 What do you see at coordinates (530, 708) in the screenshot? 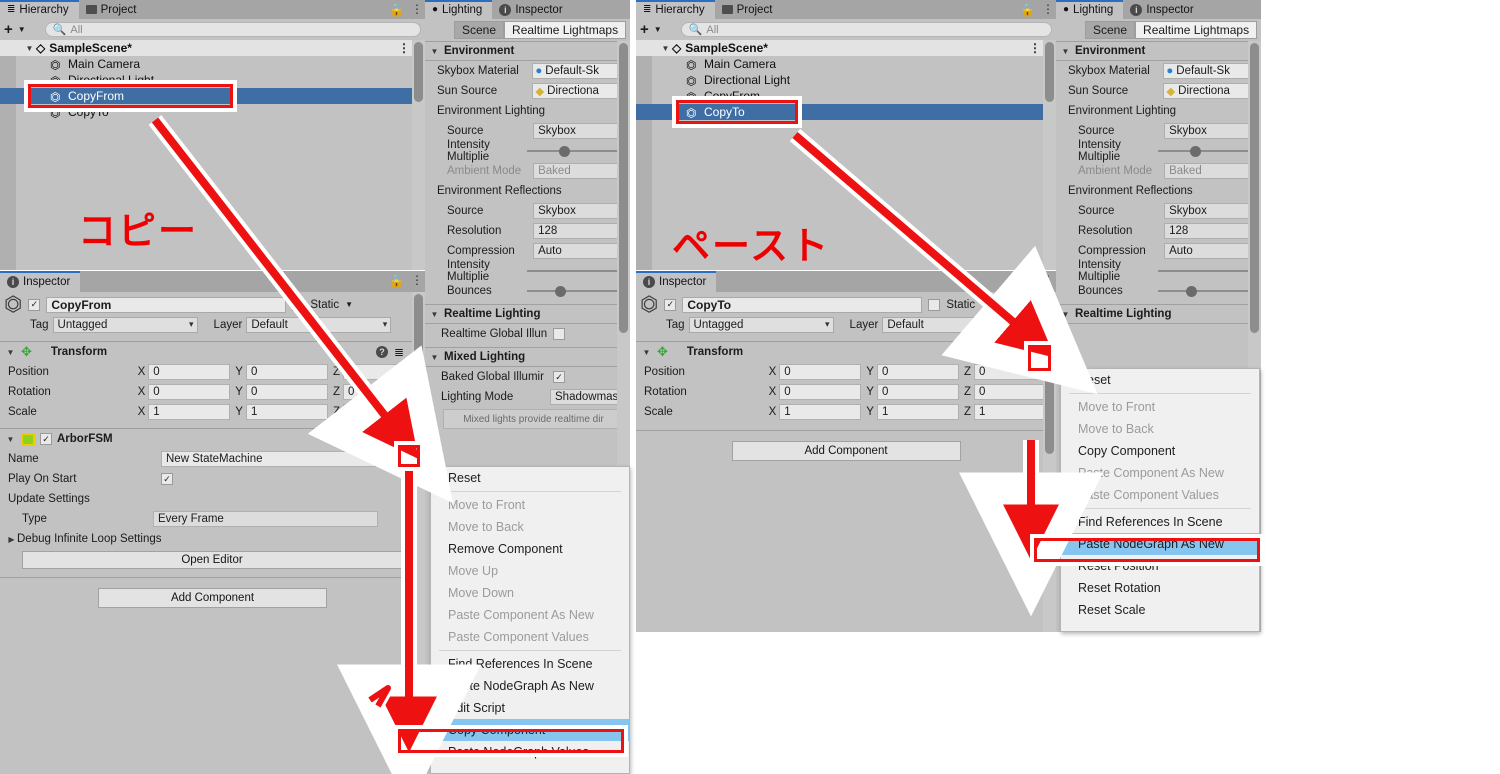
I see `menu-item-edit-script: Edit Script` at bounding box center [530, 708].